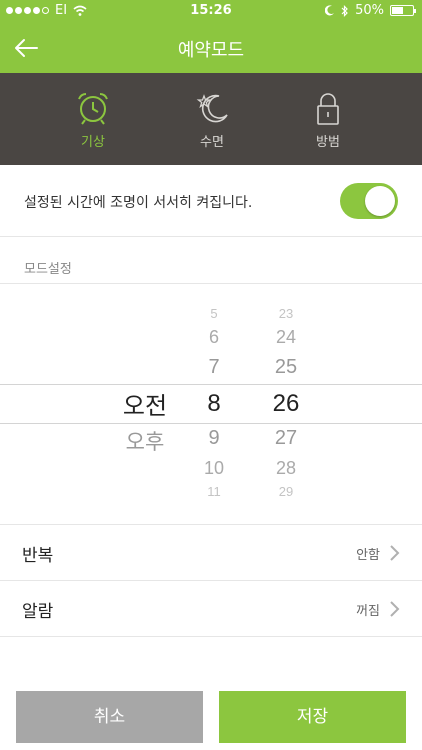  Describe the element at coordinates (38, 556) in the screenshot. I see `repeat-label: 반복` at that location.